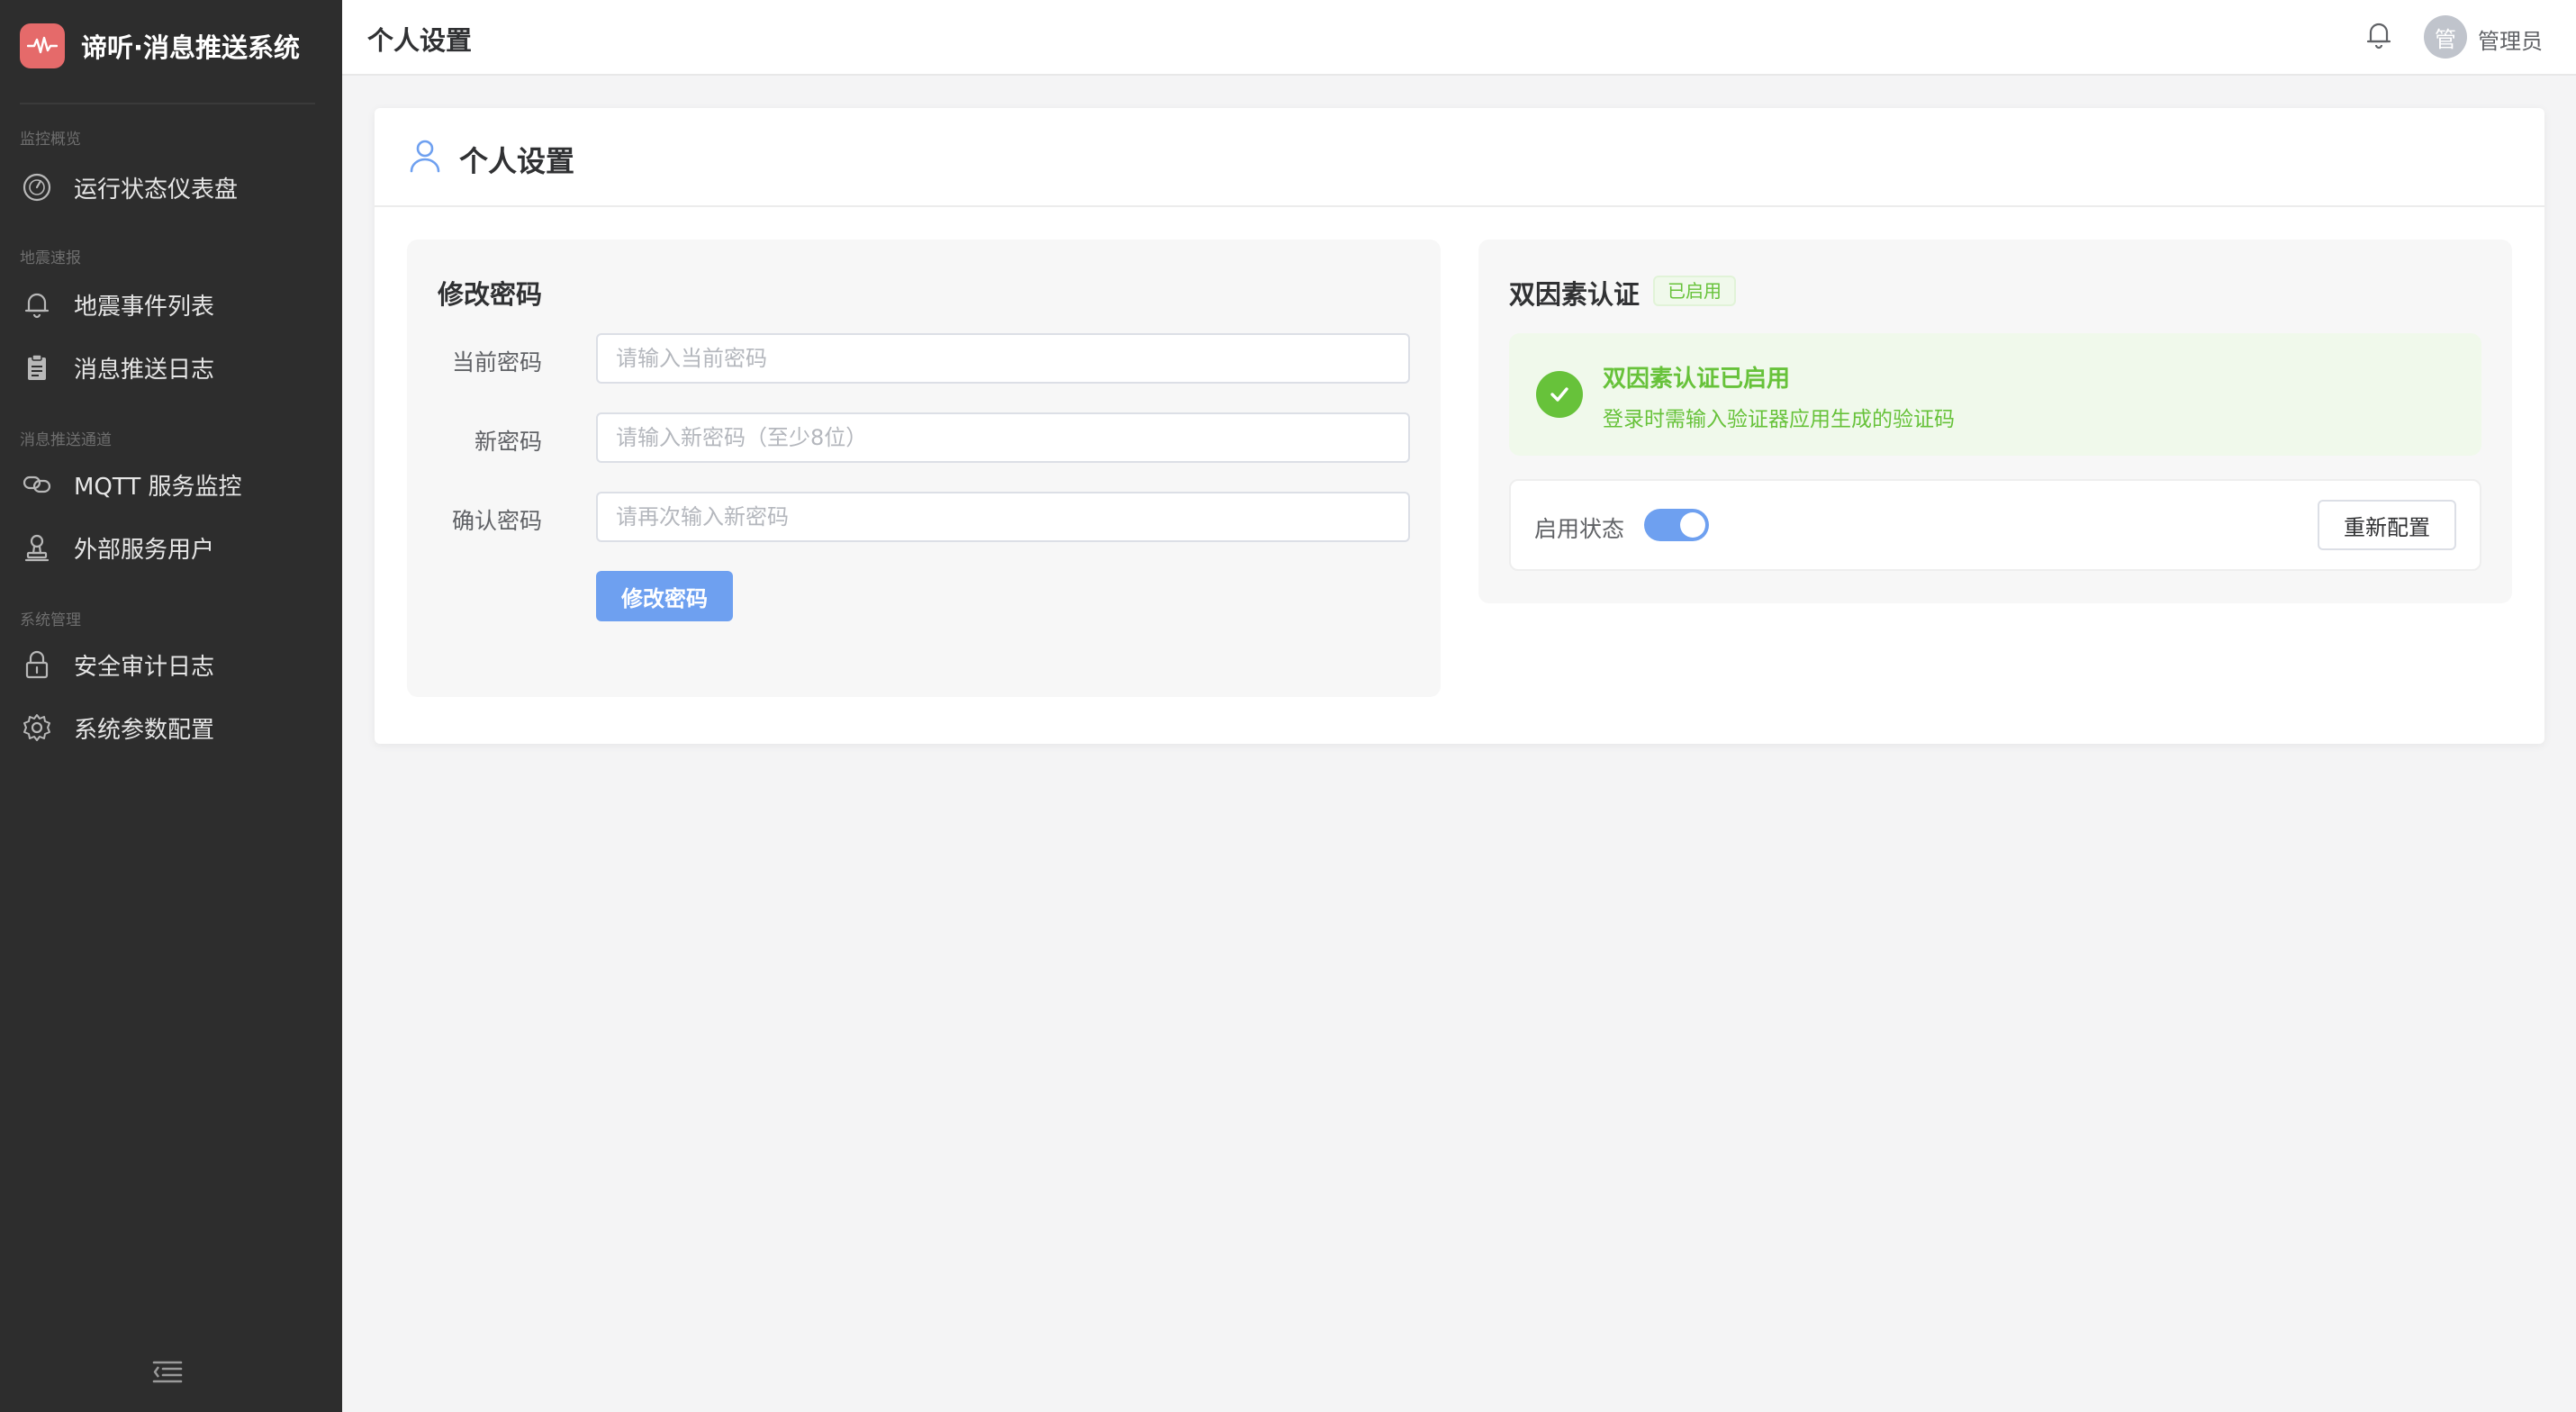 This screenshot has width=2576, height=1412. I want to click on sidebar-item-label: MQTT 服务监控, so click(158, 487).